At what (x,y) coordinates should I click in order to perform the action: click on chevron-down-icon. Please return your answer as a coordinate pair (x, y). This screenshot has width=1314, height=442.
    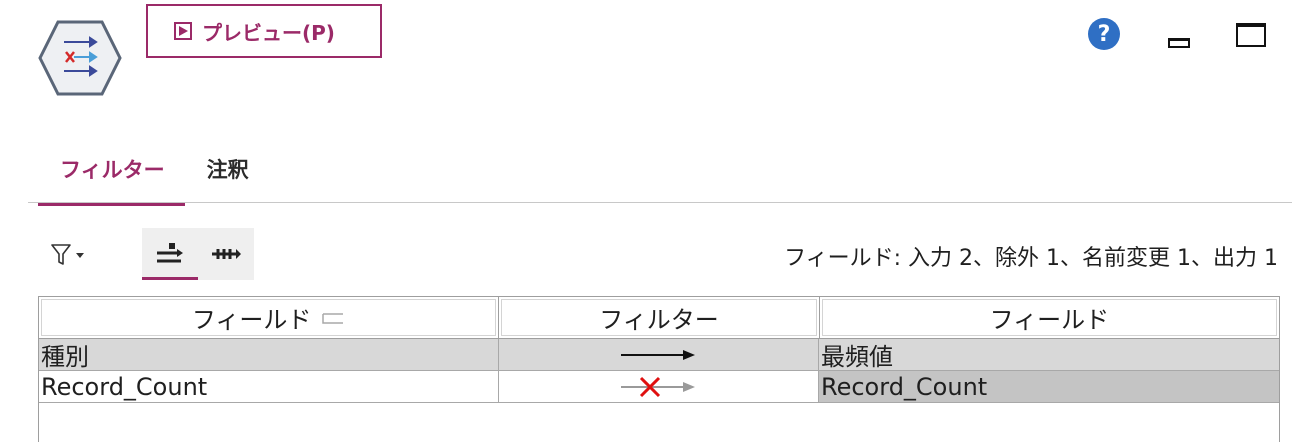
    Looking at the image, I should click on (80, 255).